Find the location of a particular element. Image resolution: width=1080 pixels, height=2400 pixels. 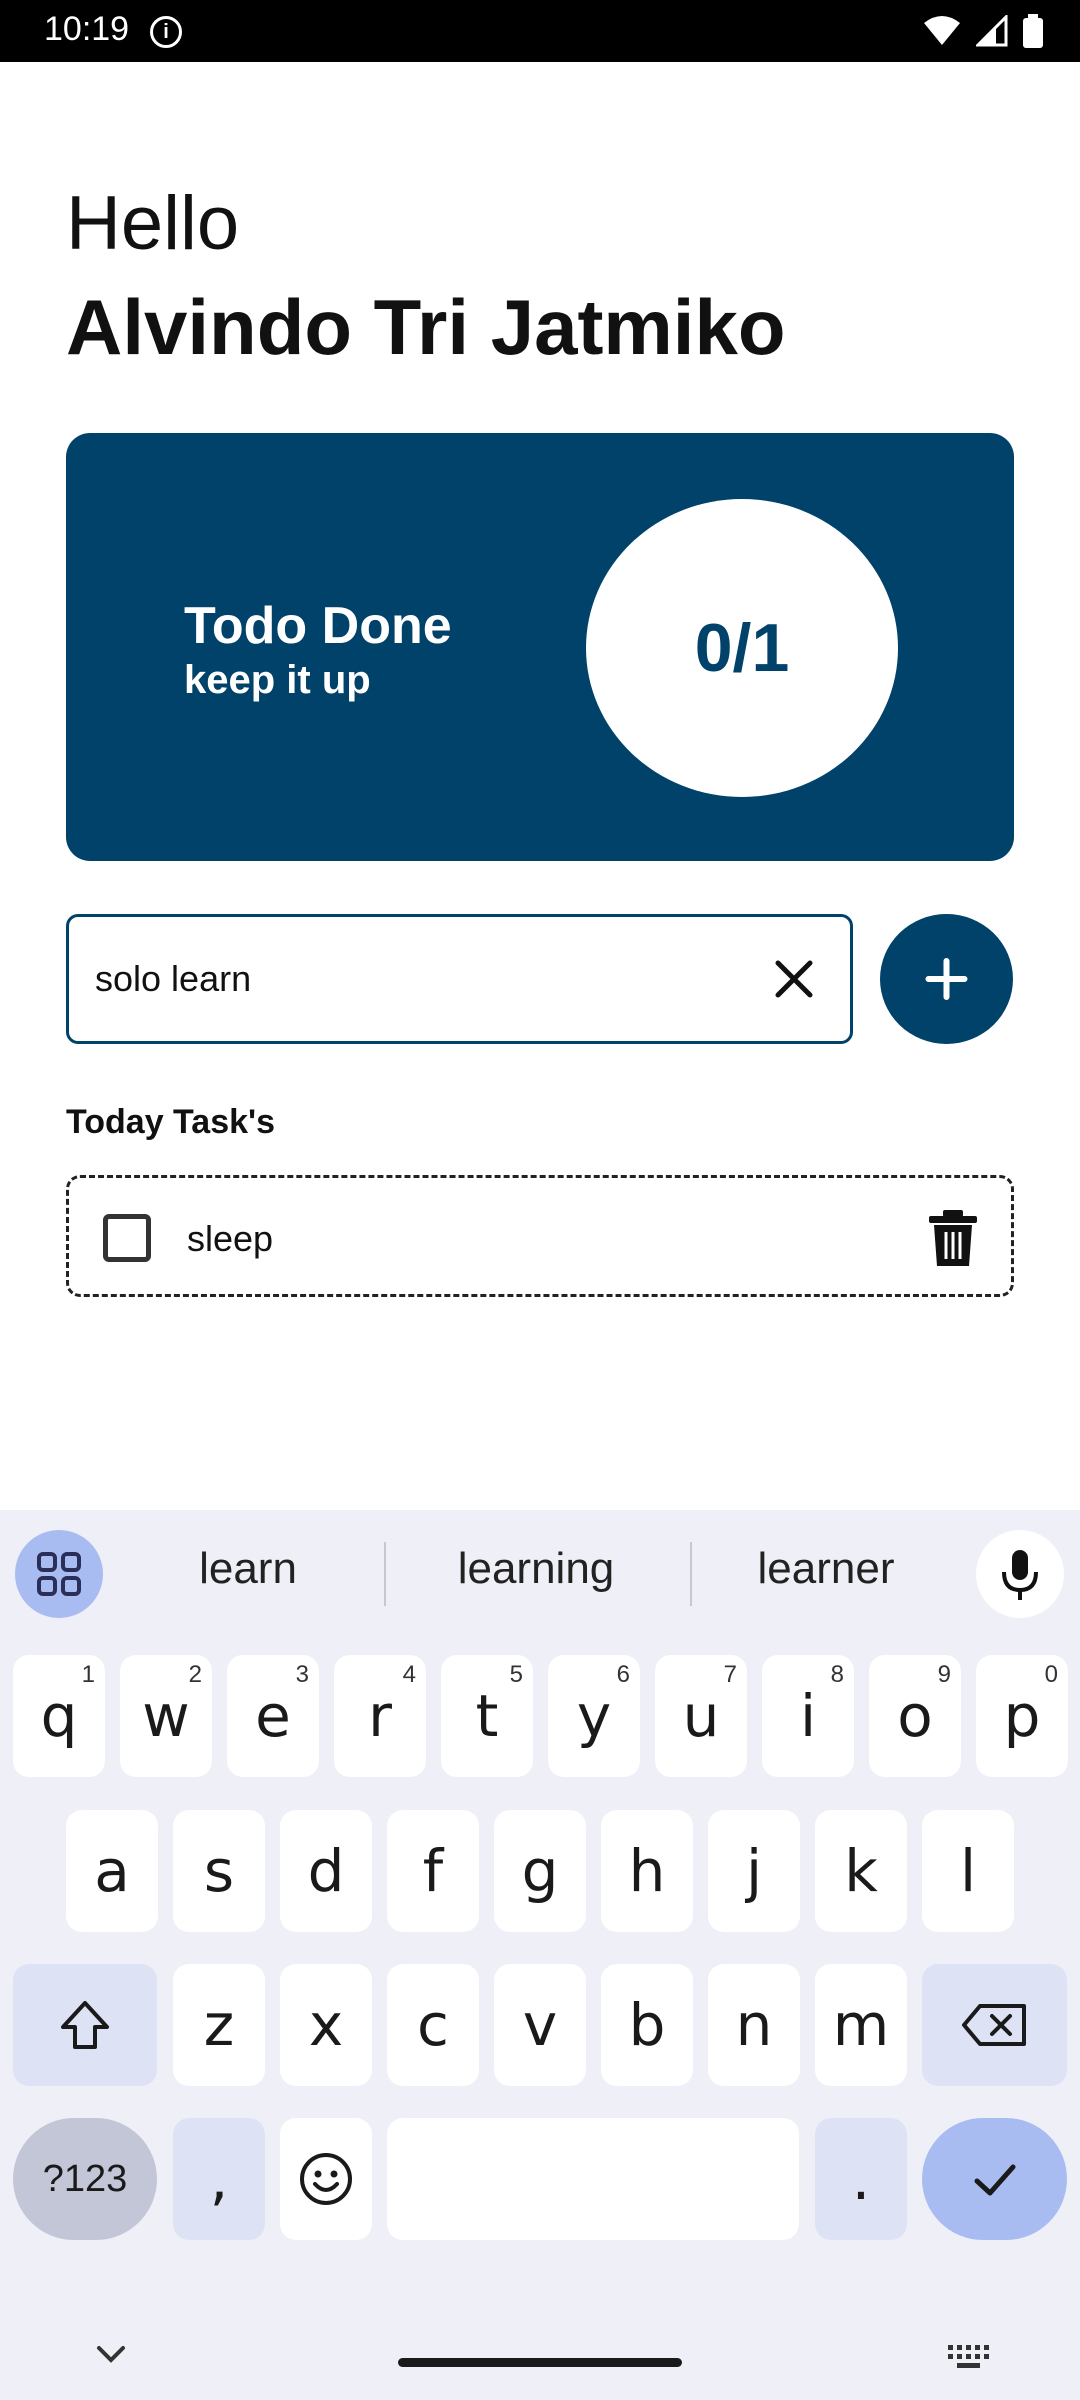

task-input-container is located at coordinates (459, 979).